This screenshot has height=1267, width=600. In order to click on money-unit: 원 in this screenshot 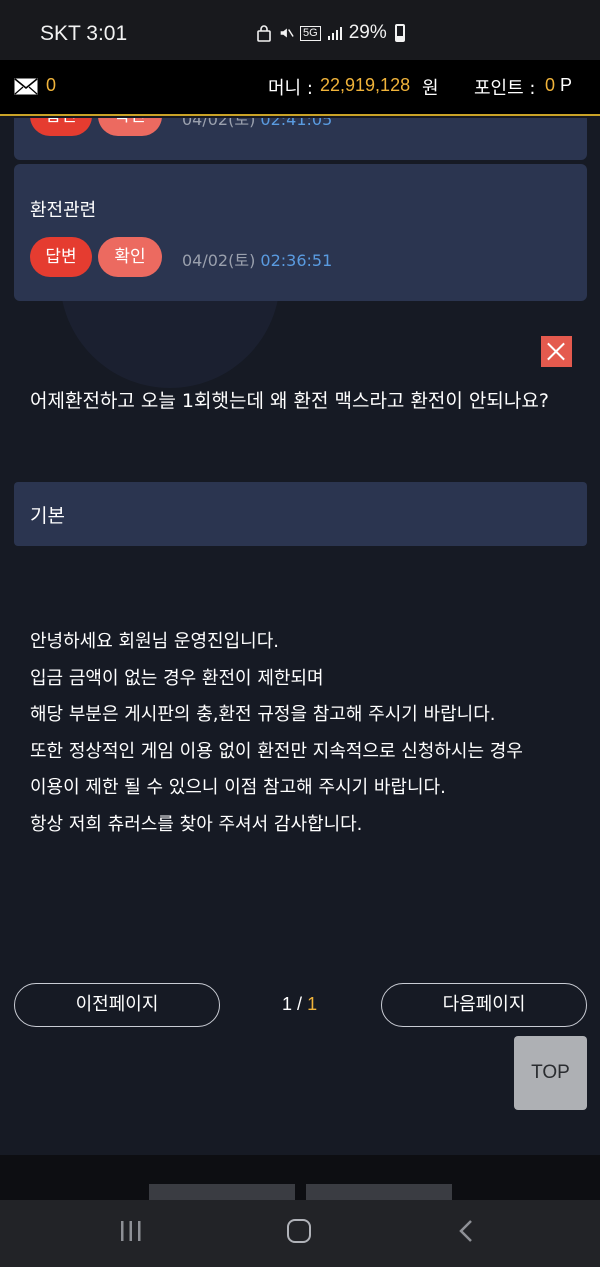, I will do `click(430, 88)`.